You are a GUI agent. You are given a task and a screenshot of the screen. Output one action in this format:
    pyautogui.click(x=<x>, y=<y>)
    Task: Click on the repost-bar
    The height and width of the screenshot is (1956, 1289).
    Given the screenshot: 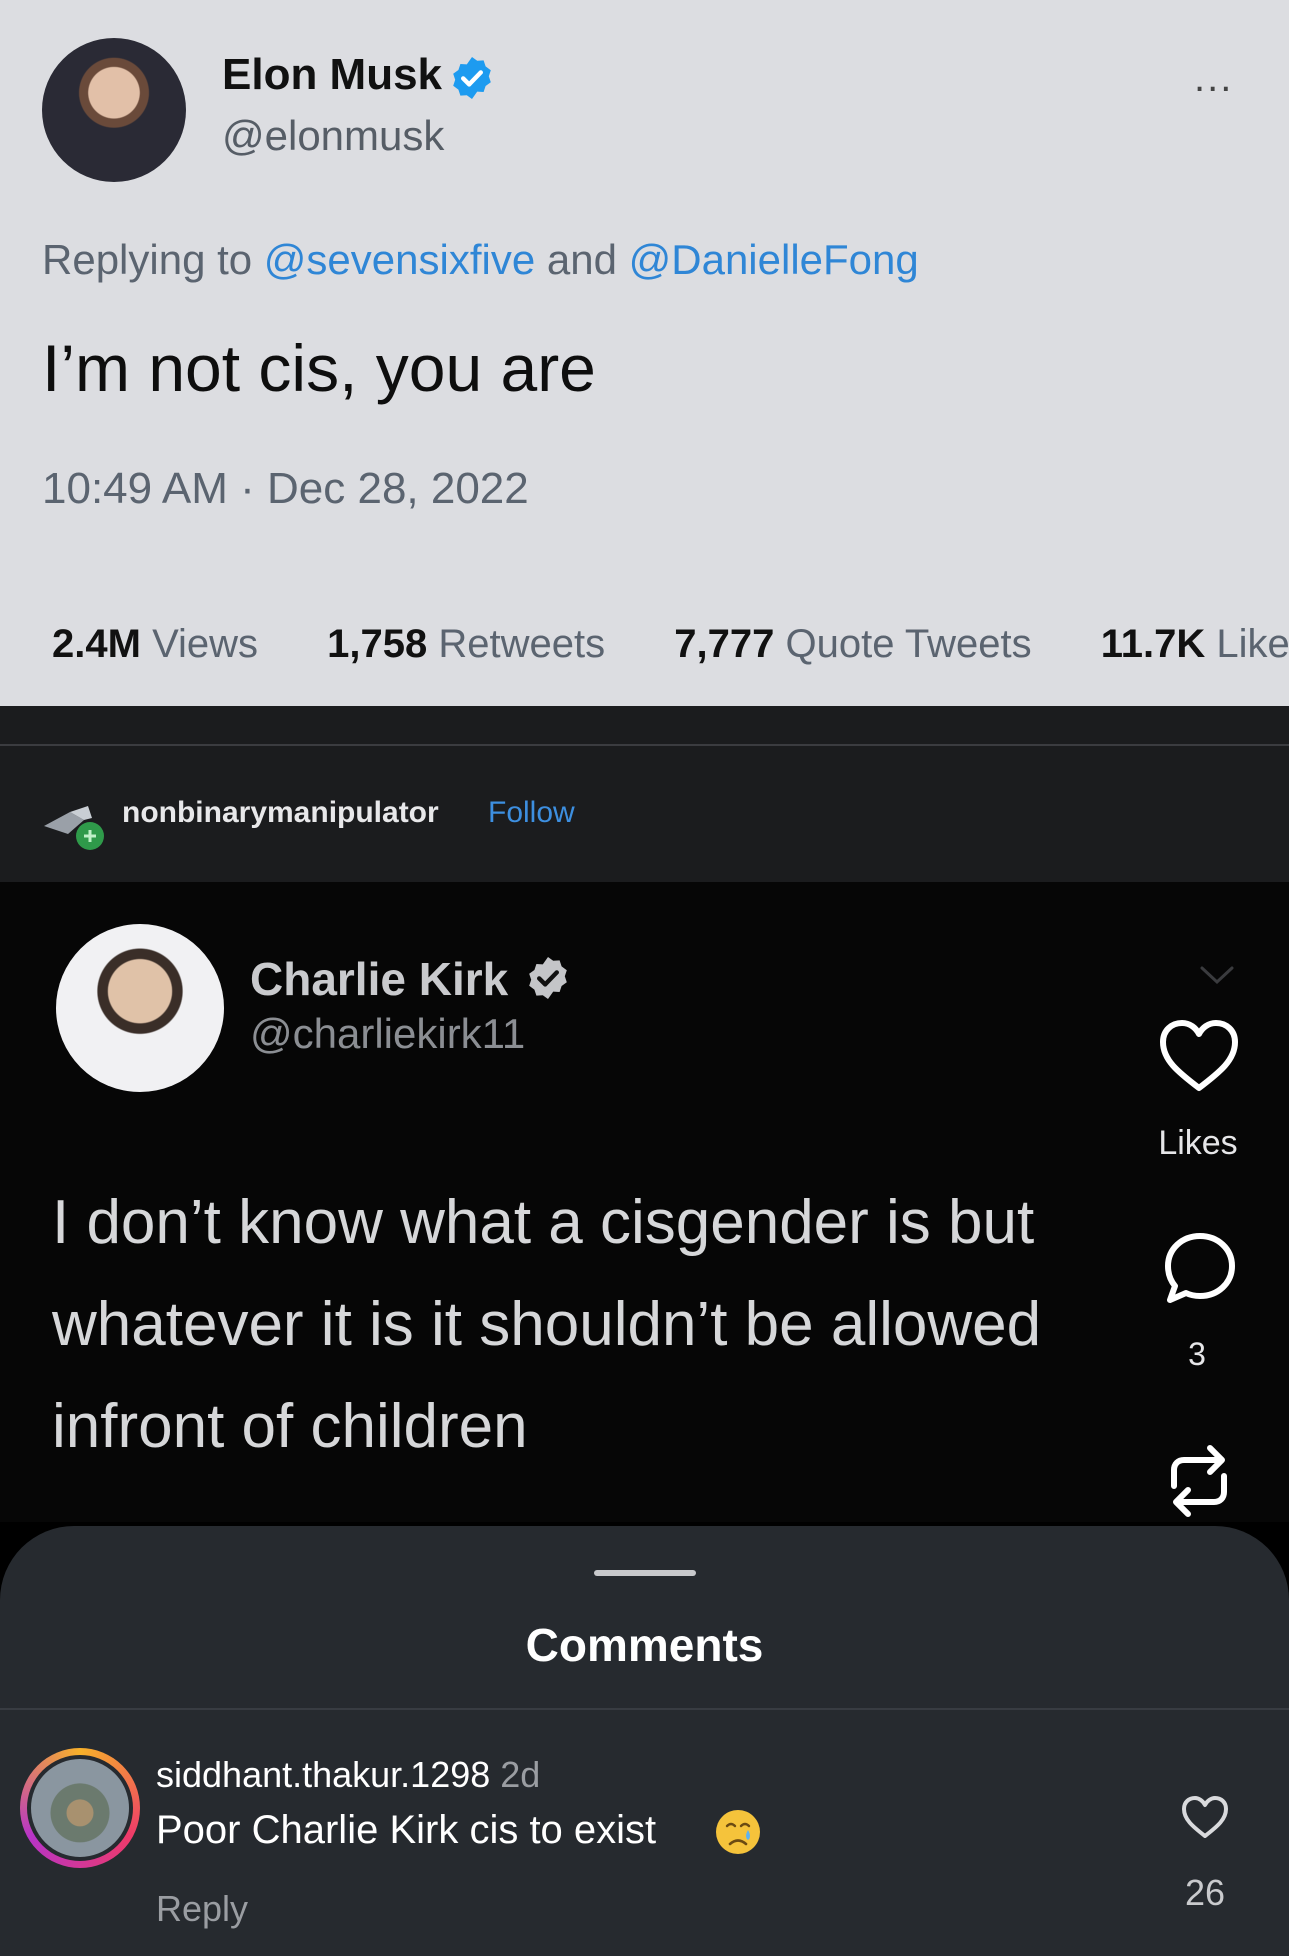 What is the action you would take?
    pyautogui.click(x=644, y=794)
    